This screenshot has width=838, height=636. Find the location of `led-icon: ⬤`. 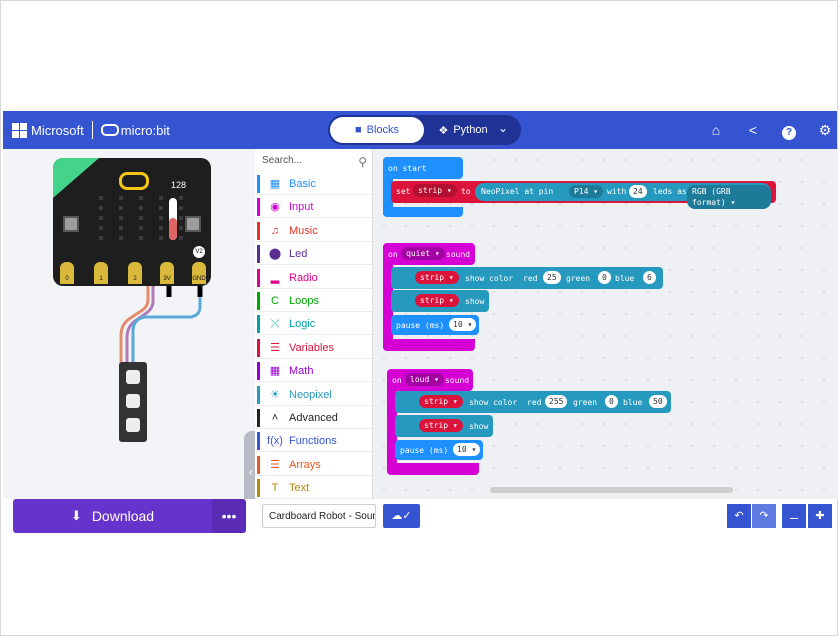

led-icon: ⬤ is located at coordinates (275, 254).